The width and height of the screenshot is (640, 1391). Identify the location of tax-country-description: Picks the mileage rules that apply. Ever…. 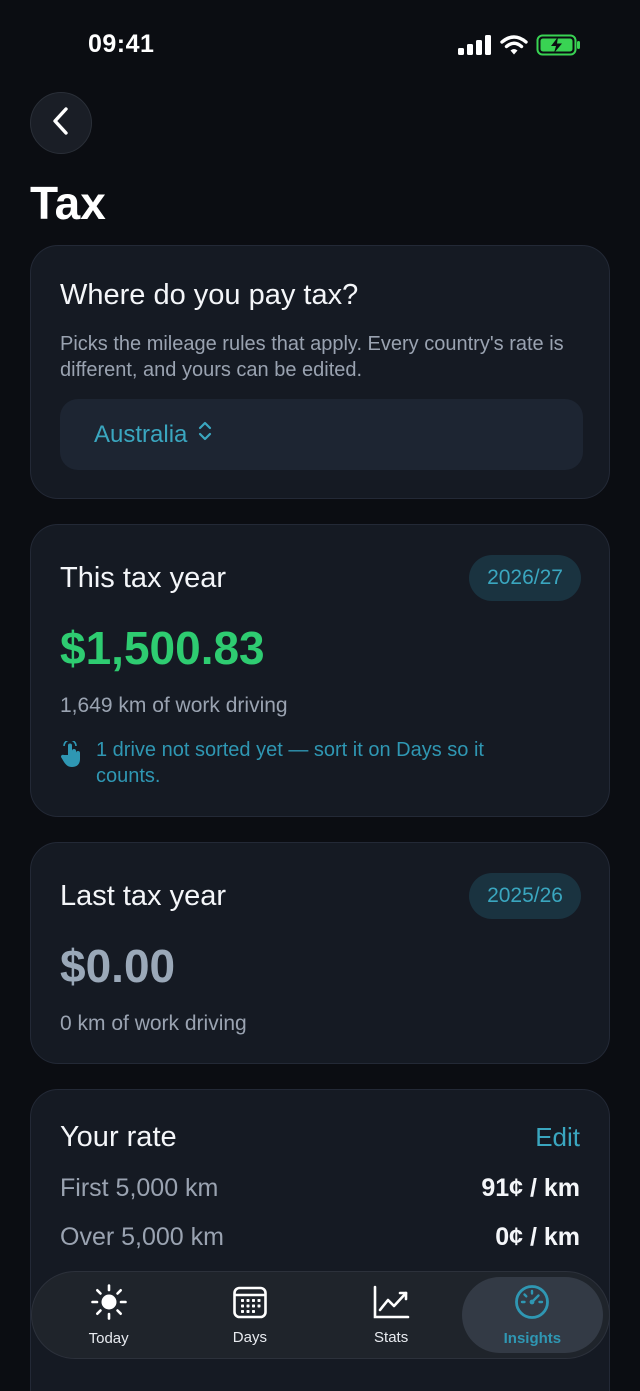
(312, 357).